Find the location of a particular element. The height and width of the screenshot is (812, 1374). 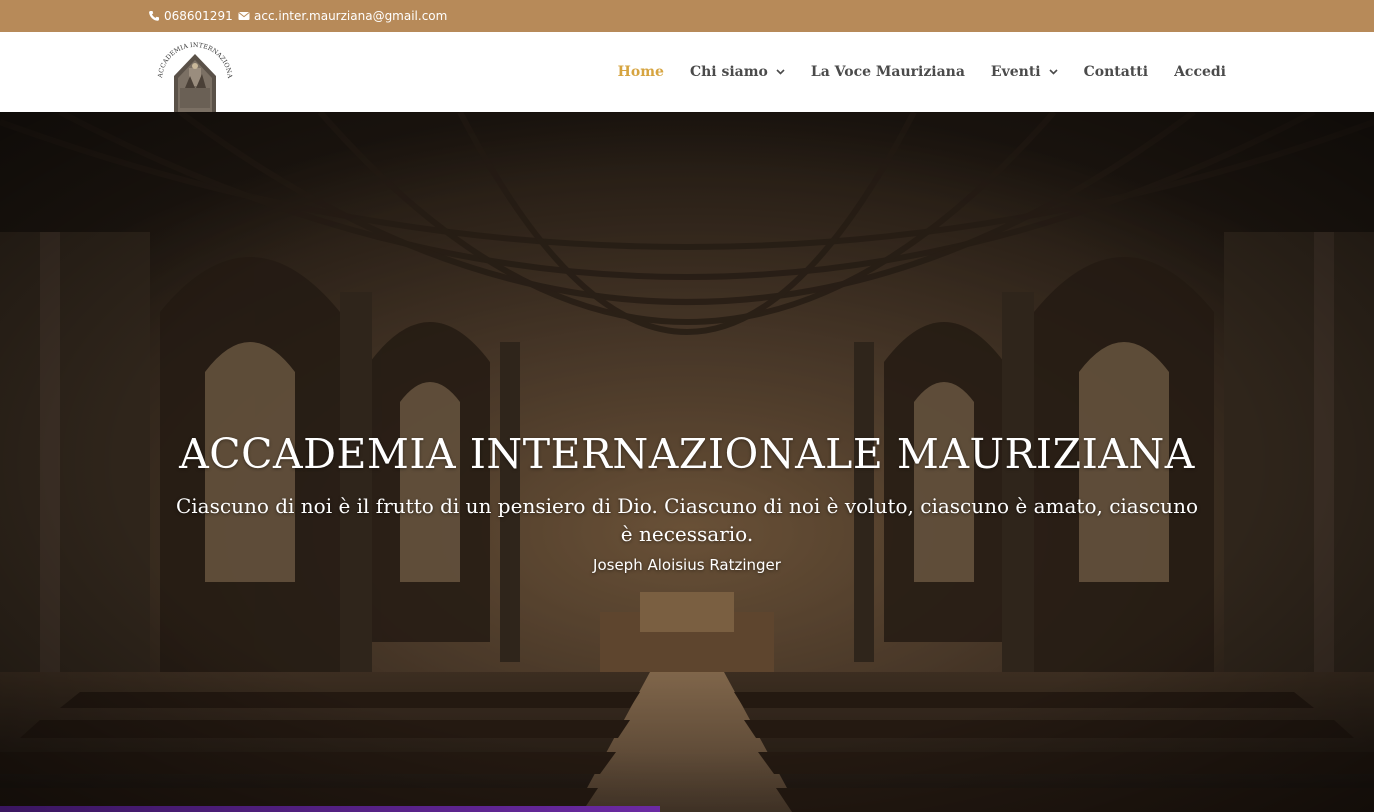

email-address: acc.inter.maurziana@gmail.com is located at coordinates (351, 16).